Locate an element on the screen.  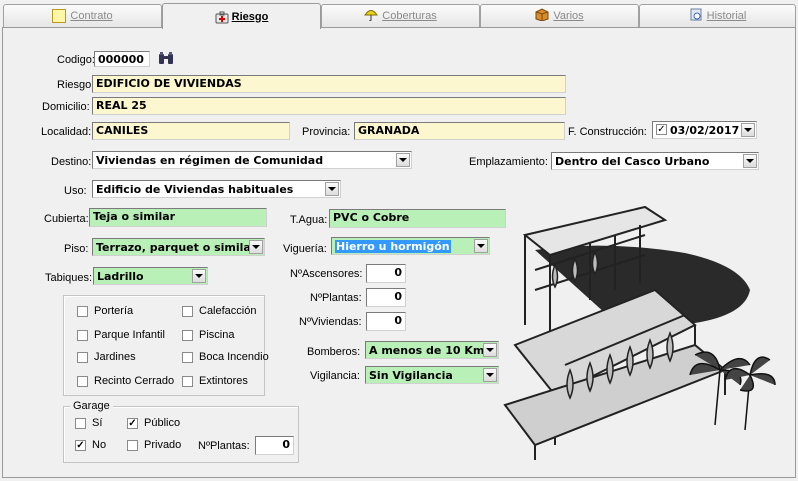
n-viviendas-label: NºViviendas: is located at coordinates (330, 322).